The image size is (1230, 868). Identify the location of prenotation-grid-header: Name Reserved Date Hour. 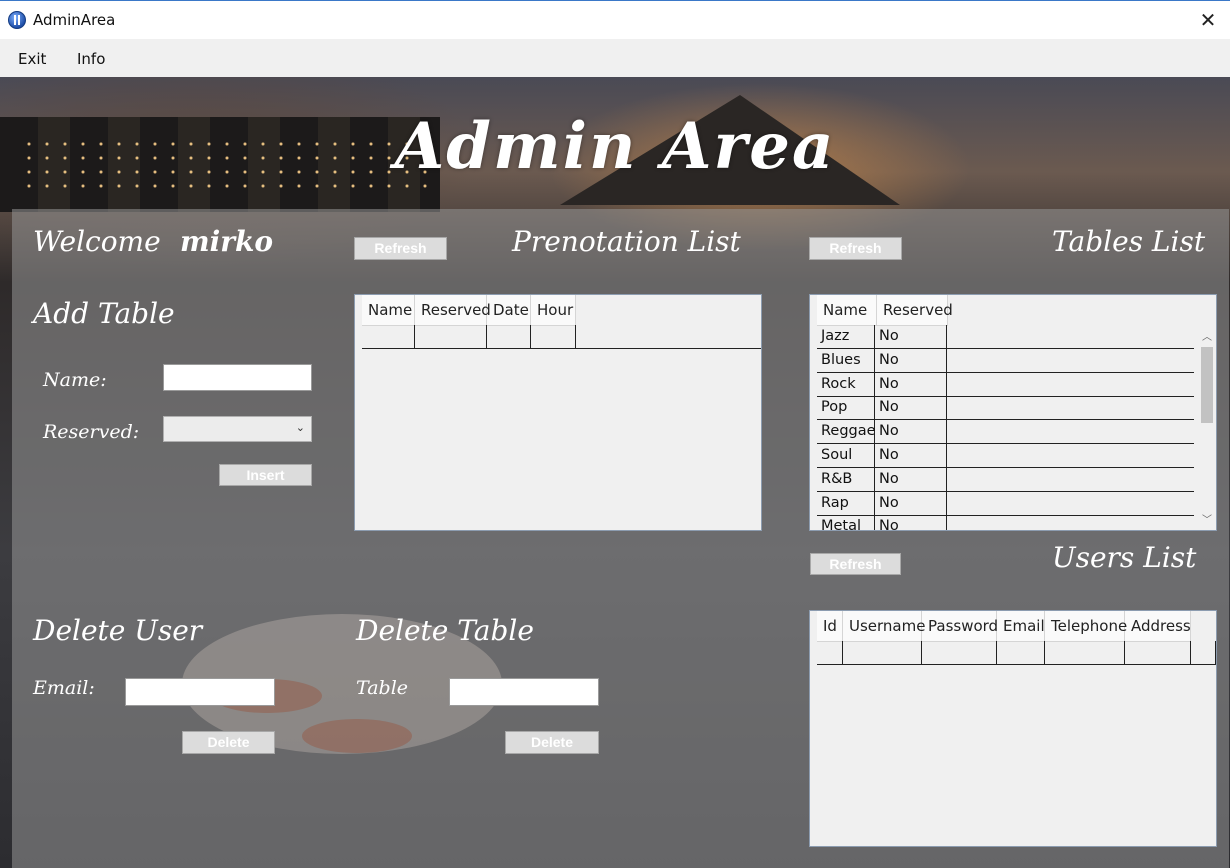
(469, 310).